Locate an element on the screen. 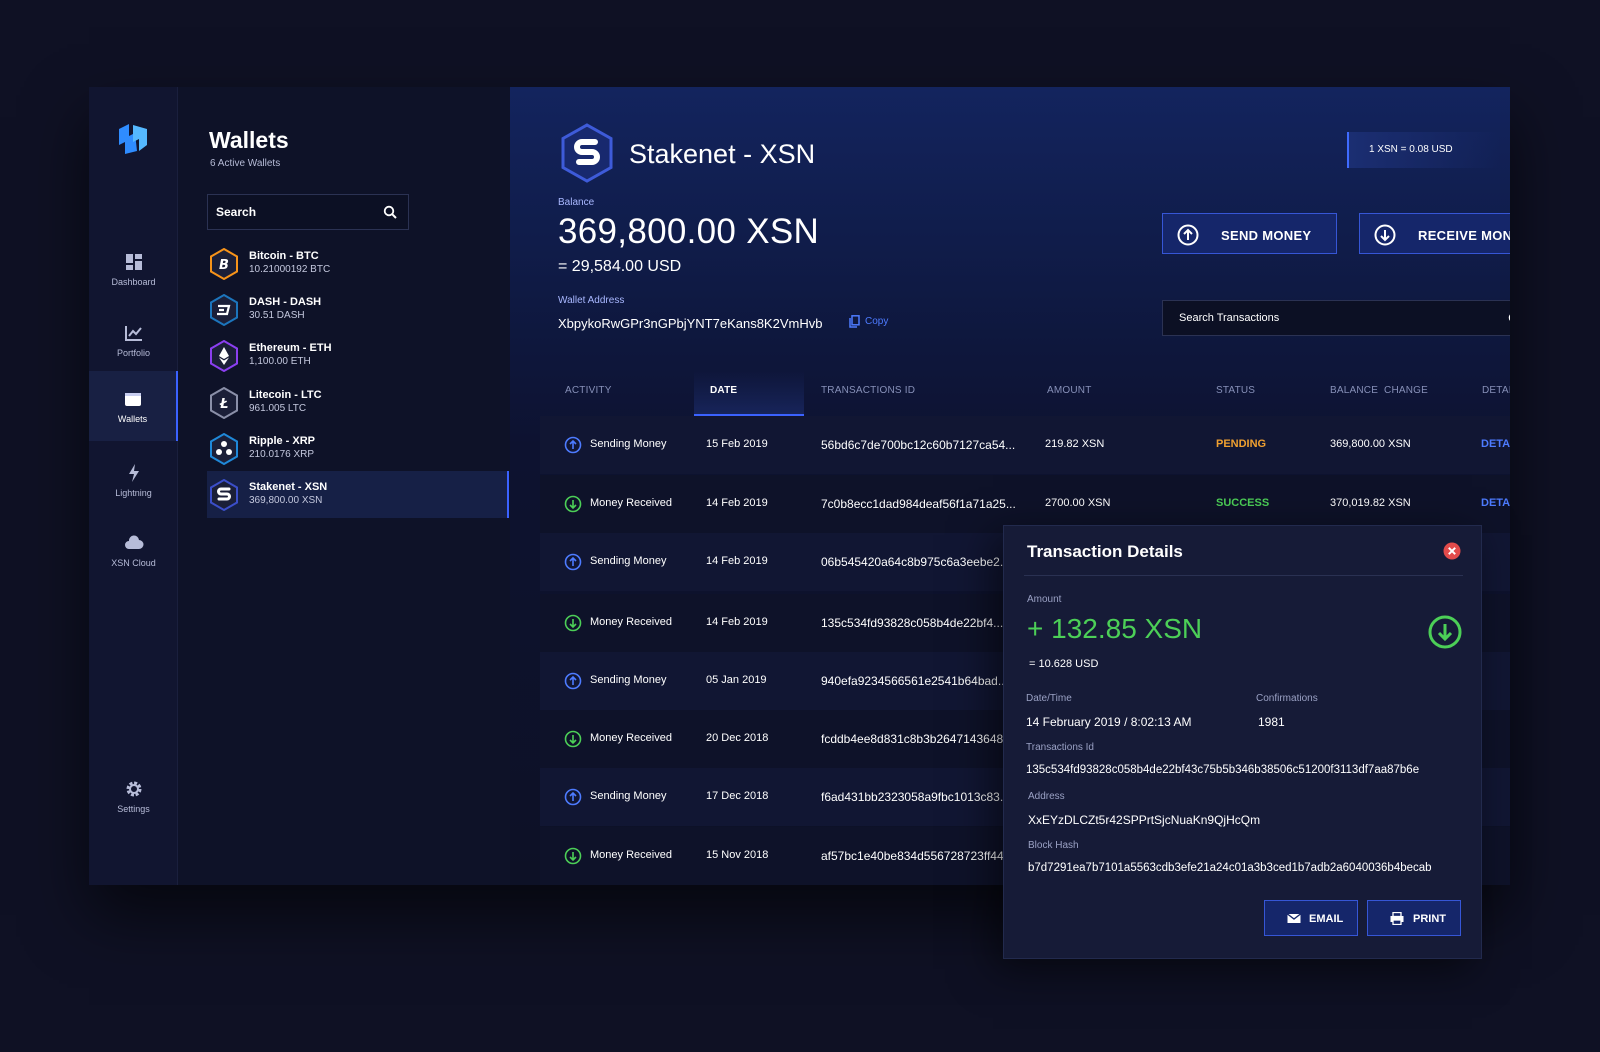  wallets-subtitle: 6 Active Wallets is located at coordinates (245, 163).